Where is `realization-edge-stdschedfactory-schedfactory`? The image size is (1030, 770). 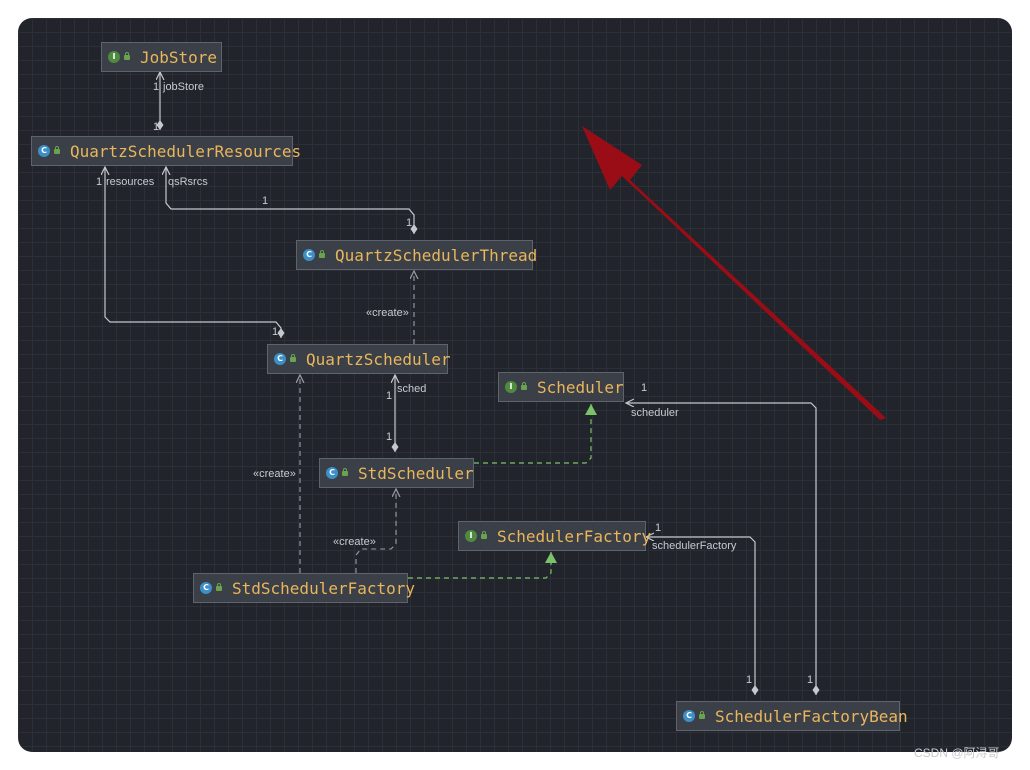
realization-edge-stdschedfactory-schedfactory is located at coordinates (482, 565).